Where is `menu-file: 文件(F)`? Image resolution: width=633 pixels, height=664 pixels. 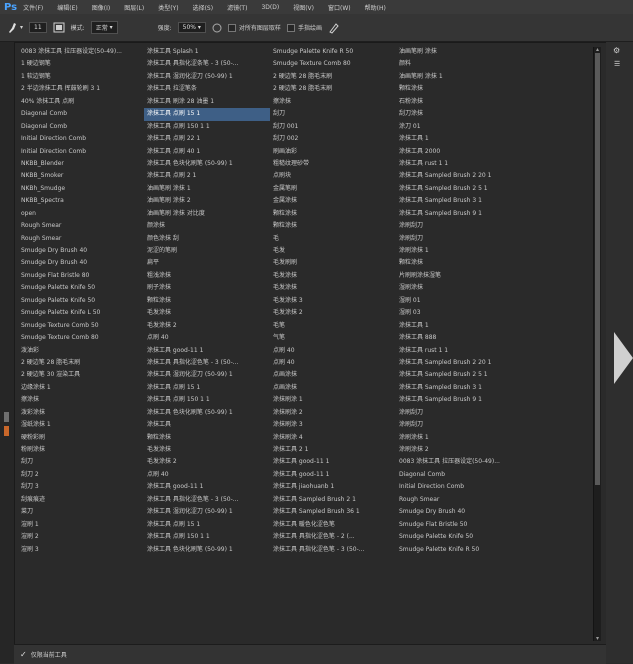
menu-file: 文件(F) is located at coordinates (33, 7).